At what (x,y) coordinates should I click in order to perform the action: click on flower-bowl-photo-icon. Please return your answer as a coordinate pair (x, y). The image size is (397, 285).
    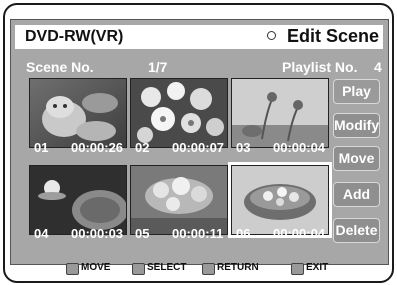
    Looking at the image, I should click on (280, 200).